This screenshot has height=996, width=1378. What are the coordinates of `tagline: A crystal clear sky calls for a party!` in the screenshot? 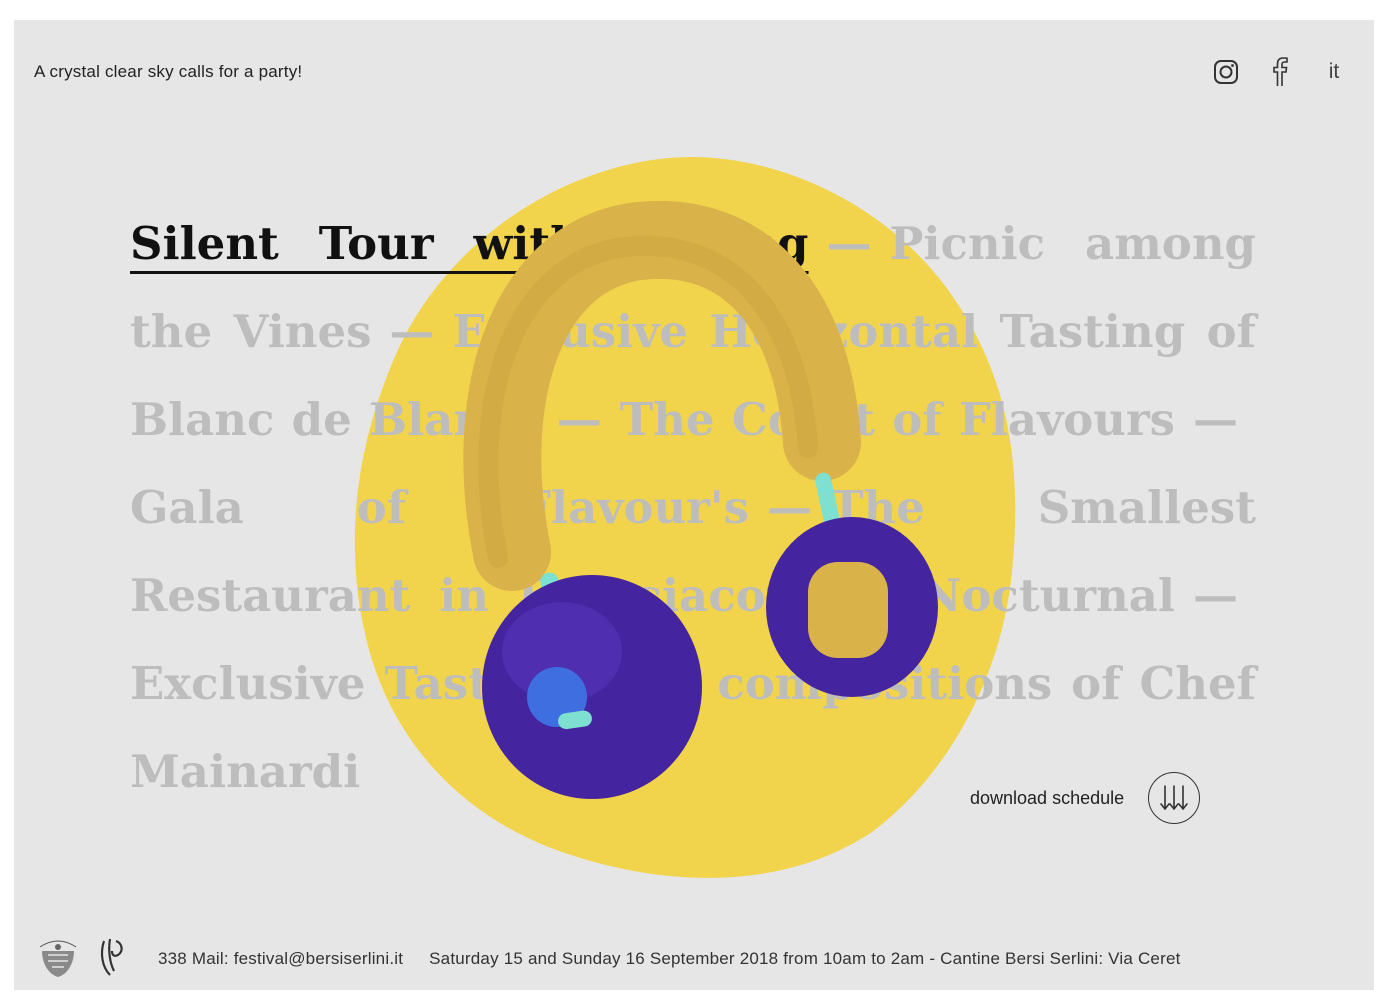 It's located at (168, 71).